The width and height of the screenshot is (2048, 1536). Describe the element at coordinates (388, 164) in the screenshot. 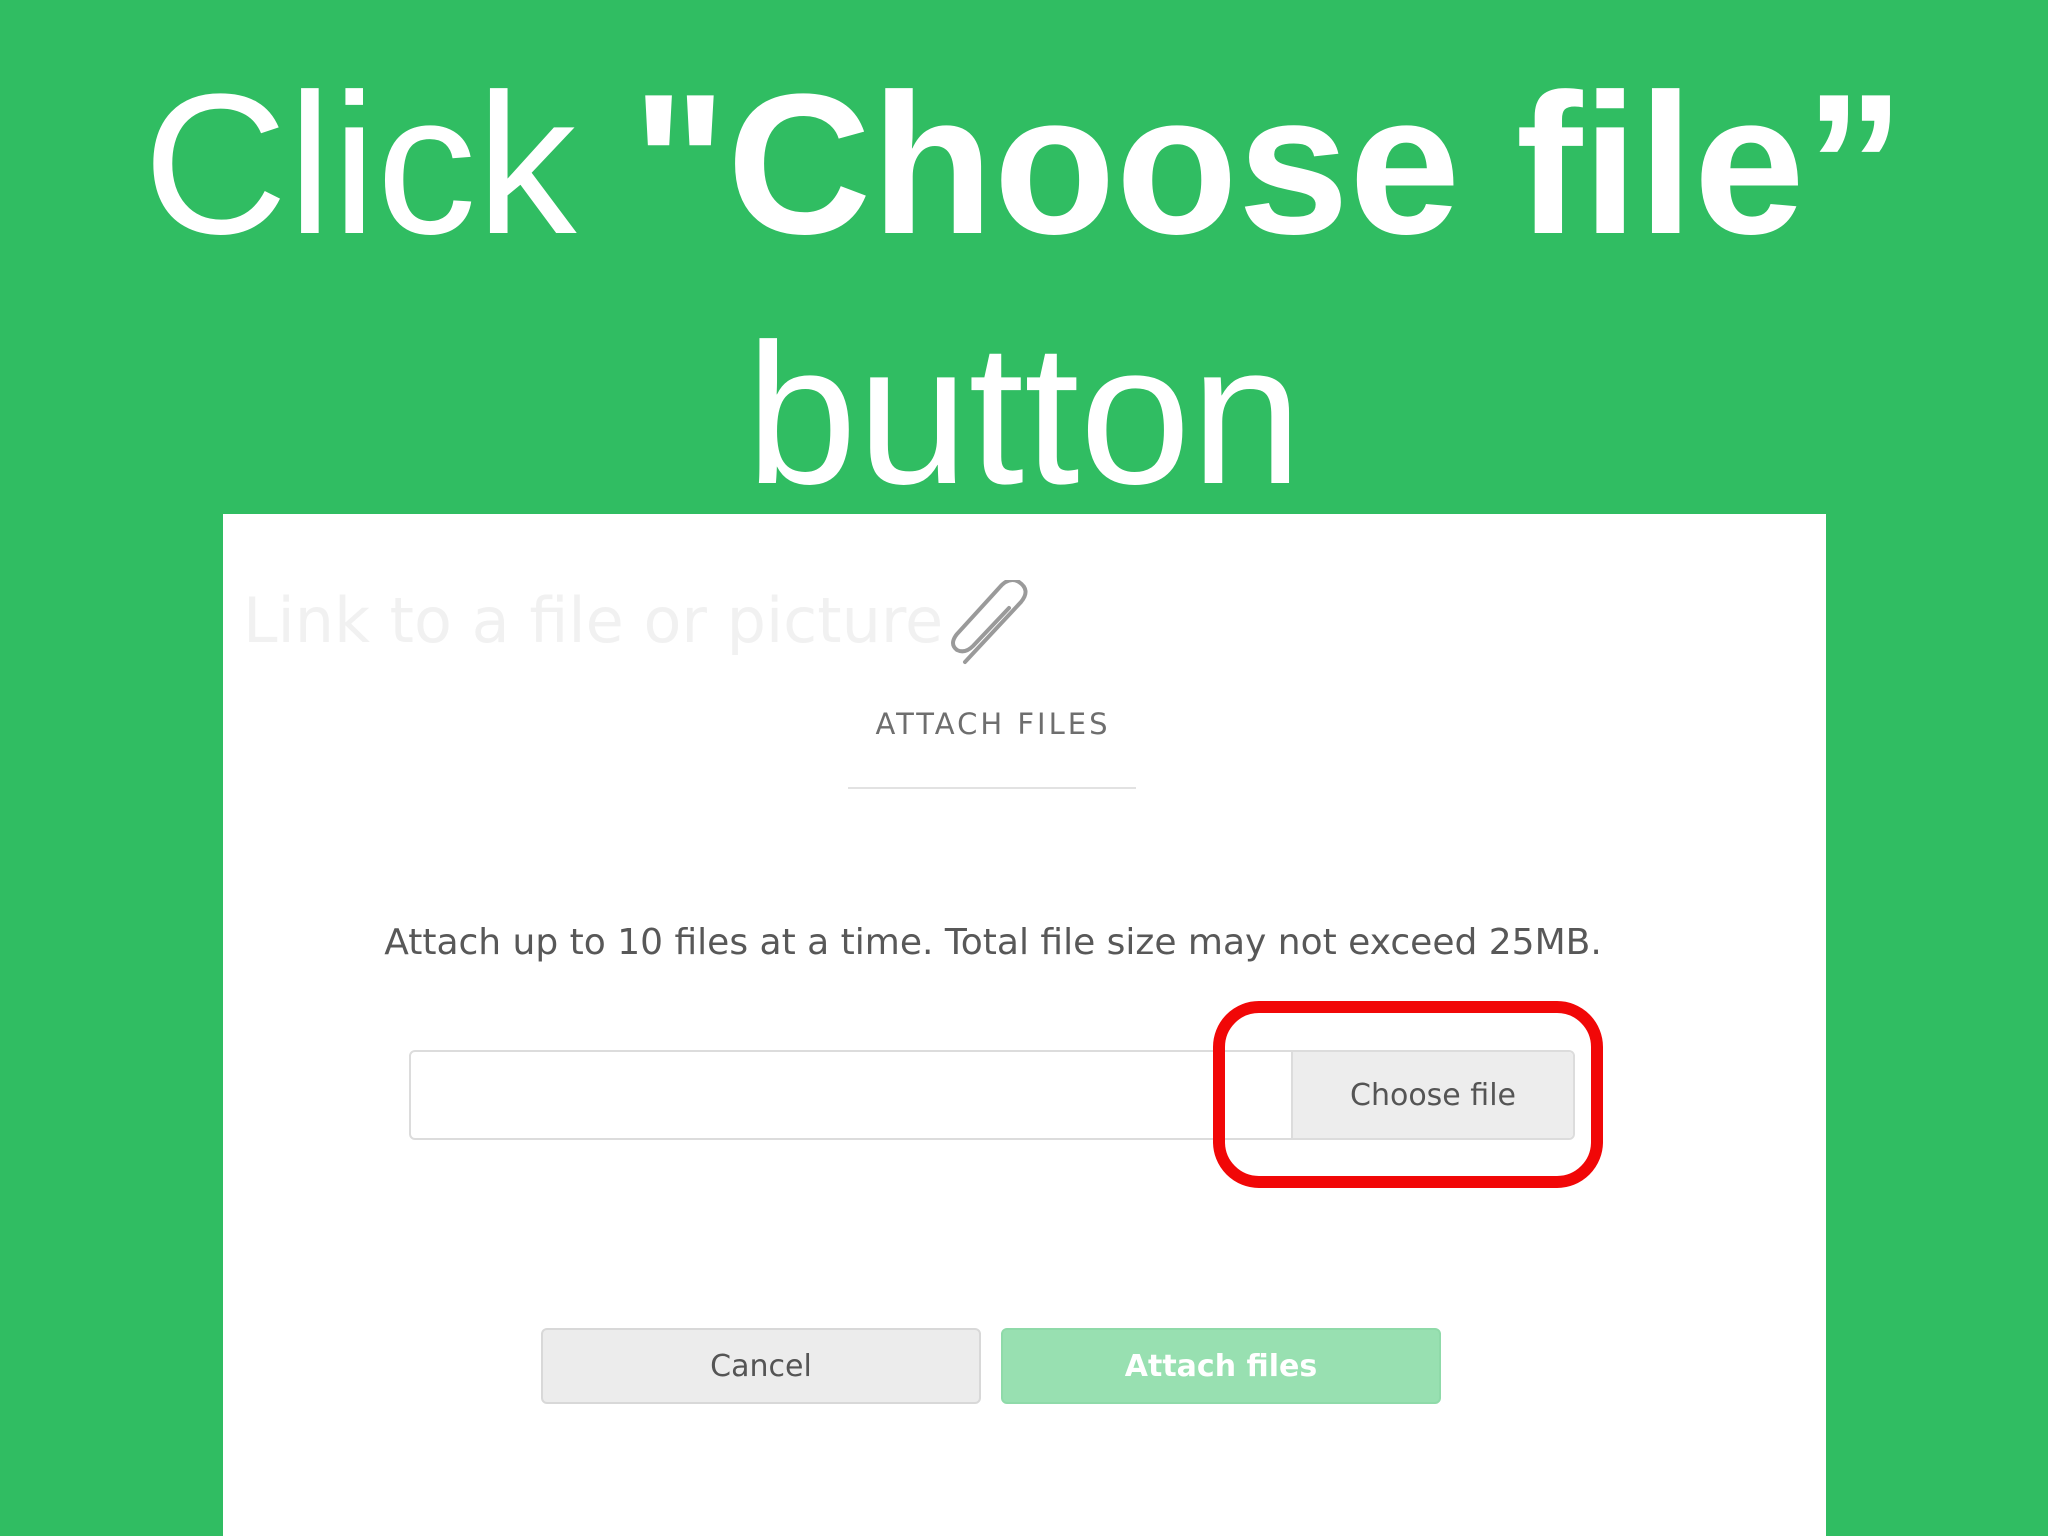

I see `instruction-prefix: Click` at that location.